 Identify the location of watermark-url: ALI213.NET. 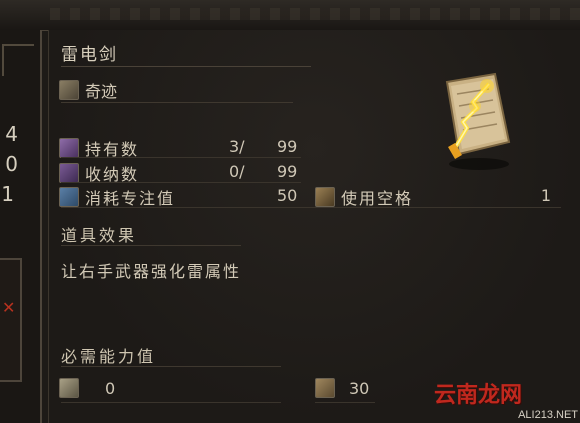
(548, 415).